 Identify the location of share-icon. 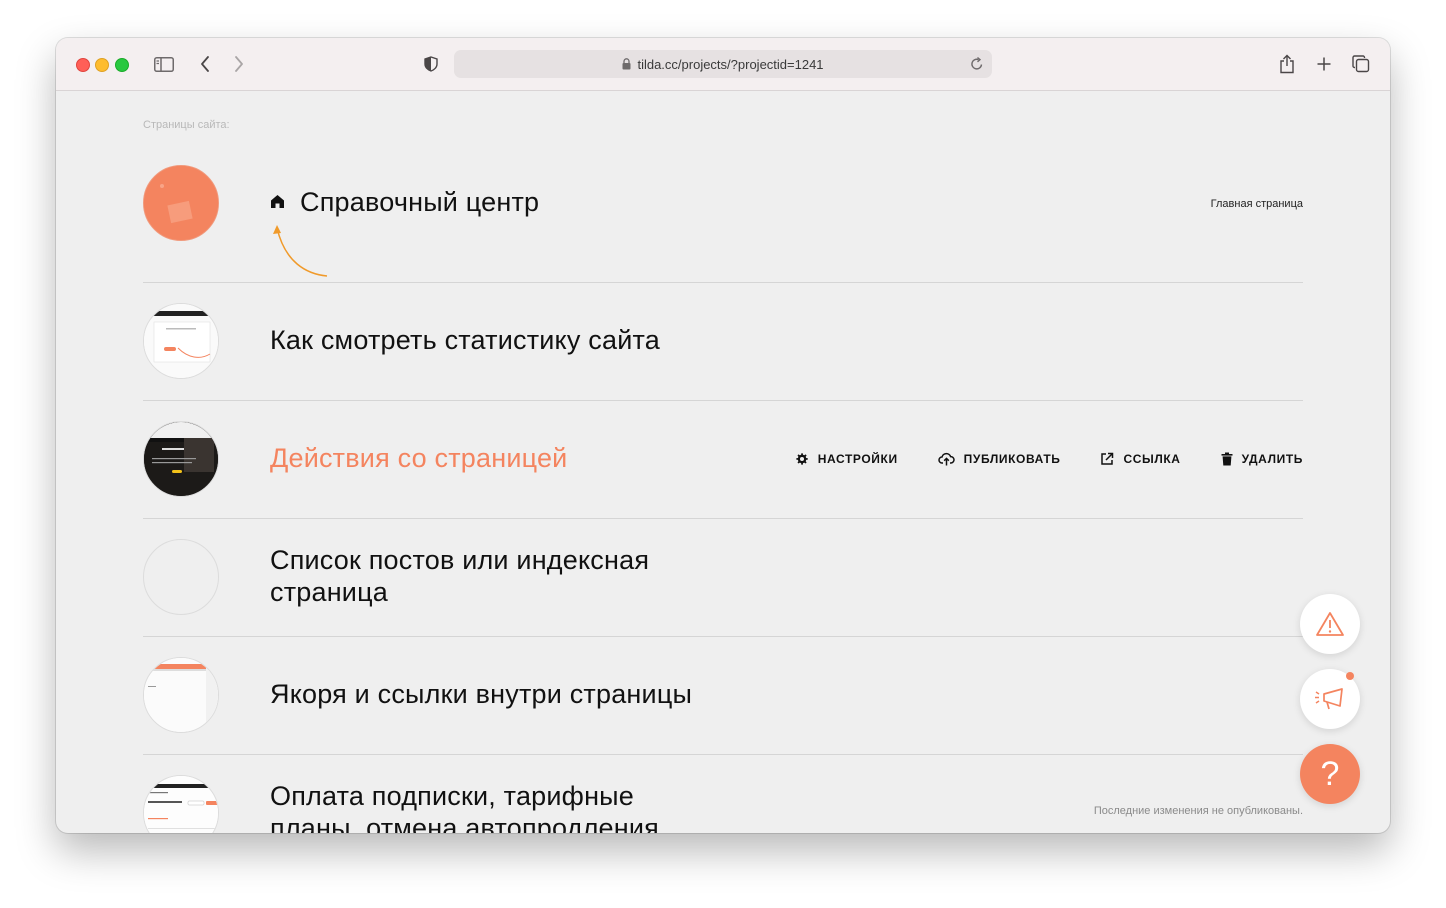
(1287, 64).